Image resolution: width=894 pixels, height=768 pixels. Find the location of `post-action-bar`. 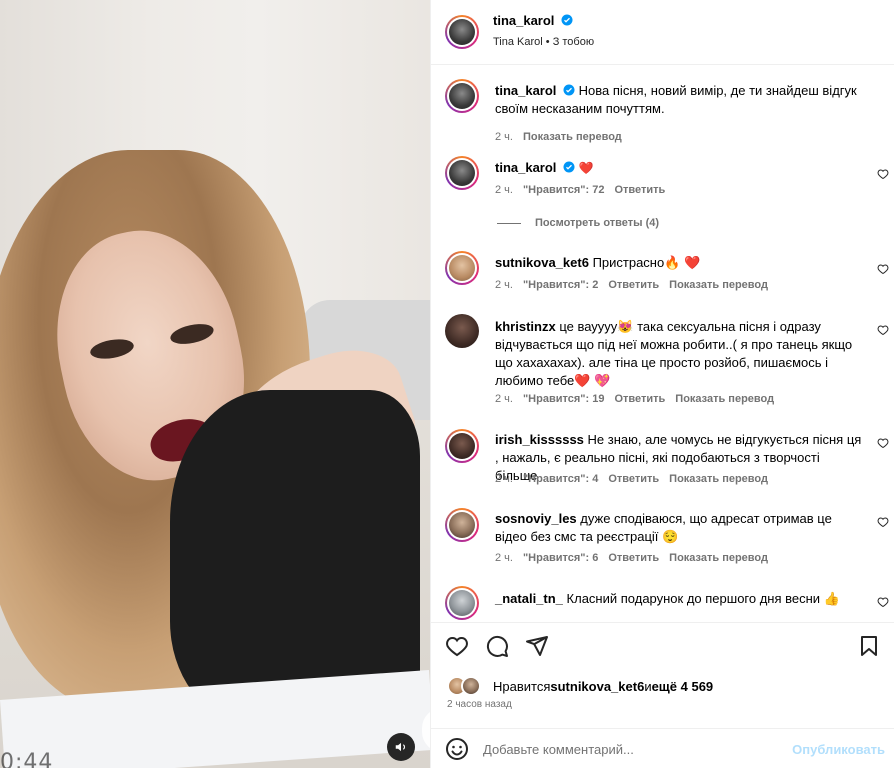

post-action-bar is located at coordinates (662, 645).